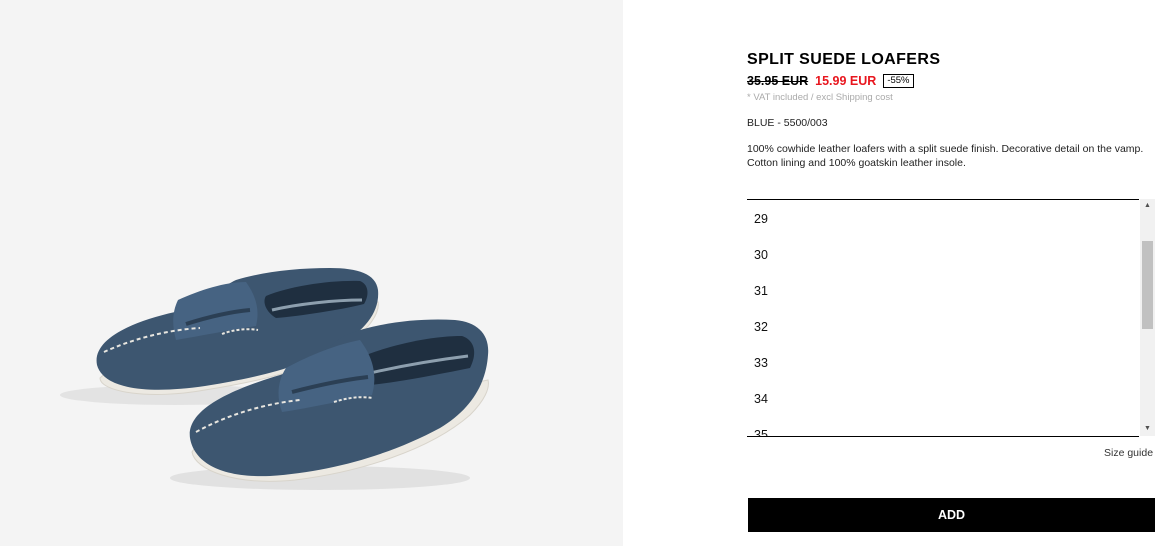 This screenshot has height=546, width=1155. I want to click on vat-note: * VAT included / excl Shipping cost, so click(820, 97).